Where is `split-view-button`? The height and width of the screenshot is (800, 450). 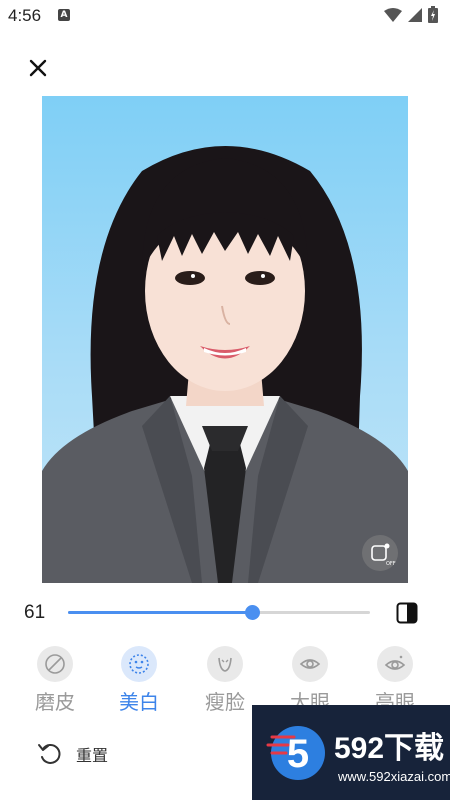
split-view-button is located at coordinates (407, 613).